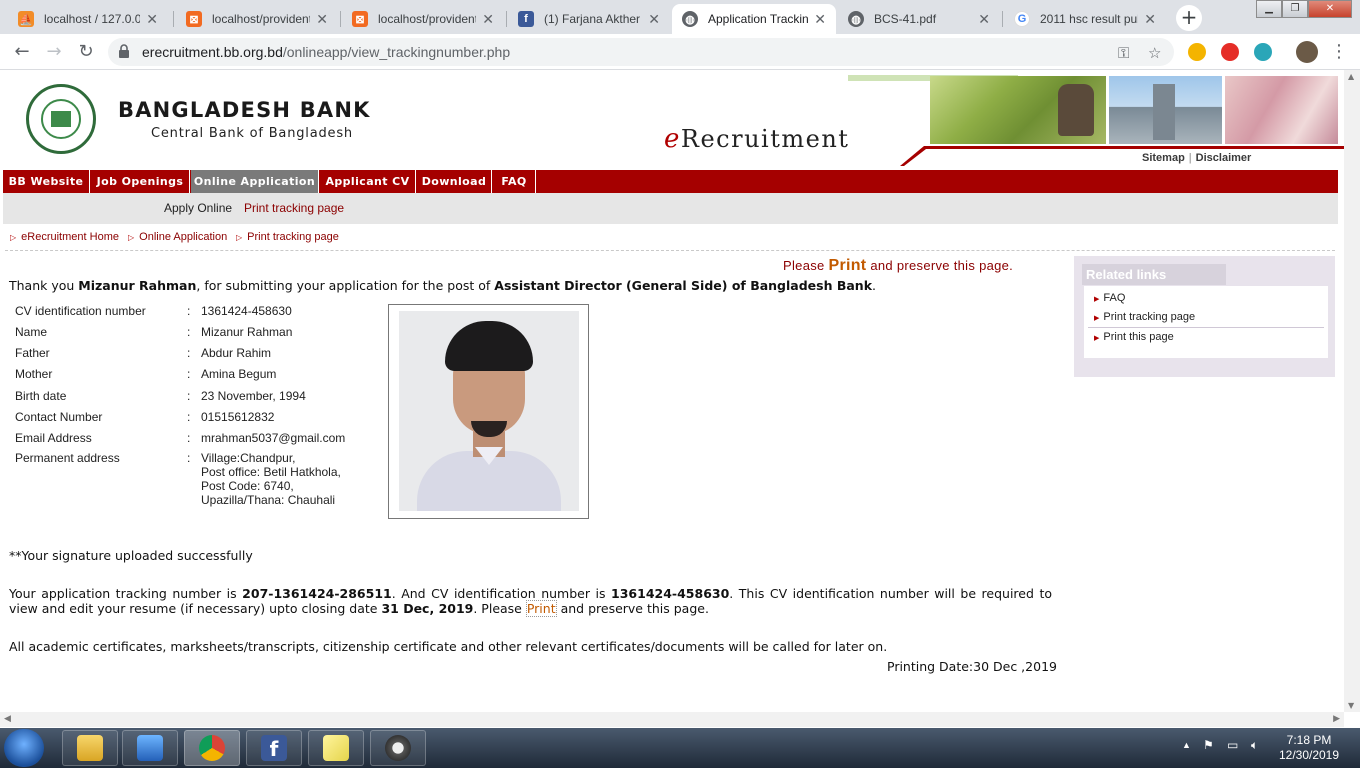  Describe the element at coordinates (198, 208) in the screenshot. I see `submenu-apply-online: Apply Online` at that location.